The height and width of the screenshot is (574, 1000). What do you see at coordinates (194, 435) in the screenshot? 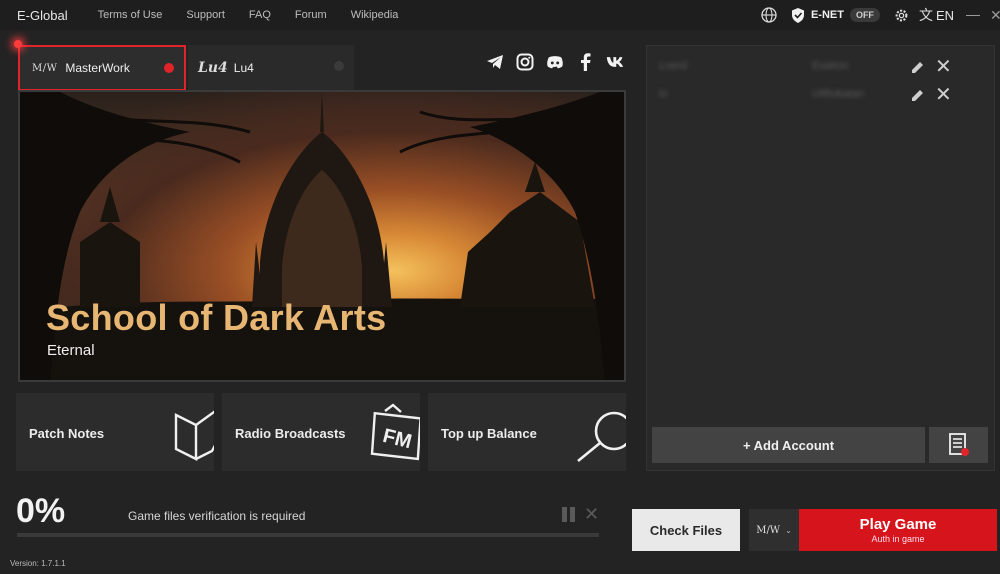
I see `book-icon` at bounding box center [194, 435].